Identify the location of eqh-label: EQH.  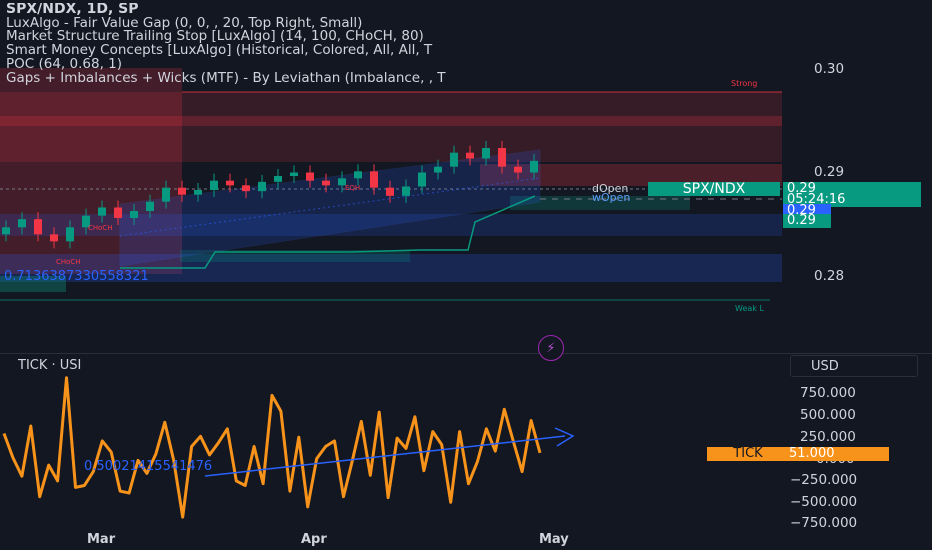
(352, 188).